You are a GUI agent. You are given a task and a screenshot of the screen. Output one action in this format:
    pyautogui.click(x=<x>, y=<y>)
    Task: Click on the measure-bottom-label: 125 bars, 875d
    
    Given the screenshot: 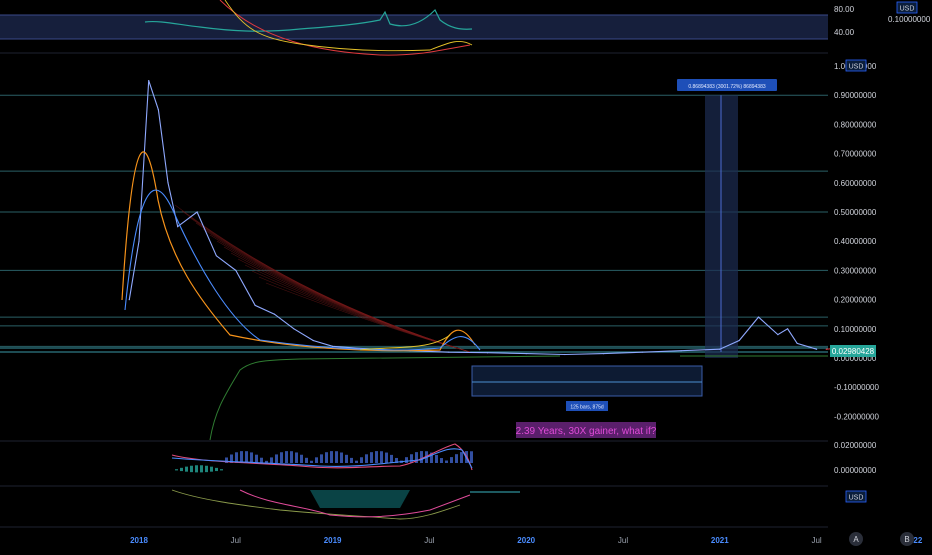 What is the action you would take?
    pyautogui.click(x=587, y=408)
    